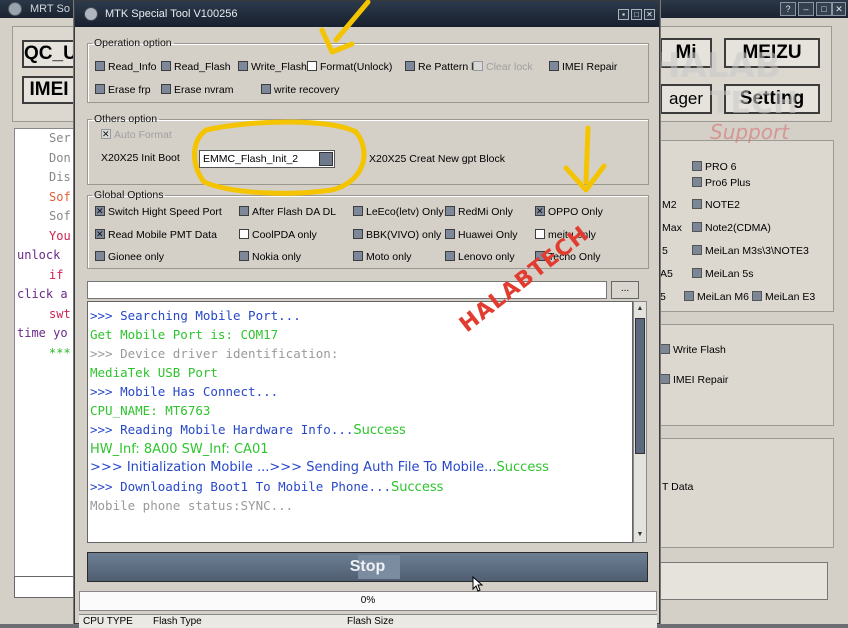 The height and width of the screenshot is (628, 848). What do you see at coordinates (150, 410) in the screenshot?
I see `log-text: CPU_NAME: MT6763` at bounding box center [150, 410].